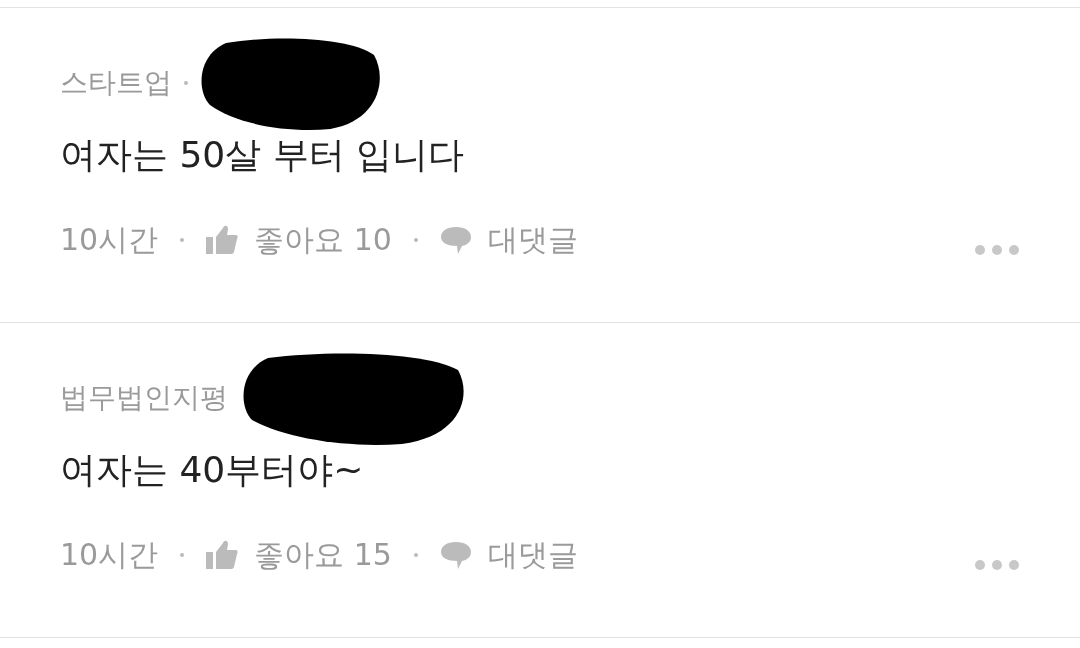 This screenshot has width=1080, height=648. What do you see at coordinates (144, 398) in the screenshot?
I see `company-name: 법무법인지평` at bounding box center [144, 398].